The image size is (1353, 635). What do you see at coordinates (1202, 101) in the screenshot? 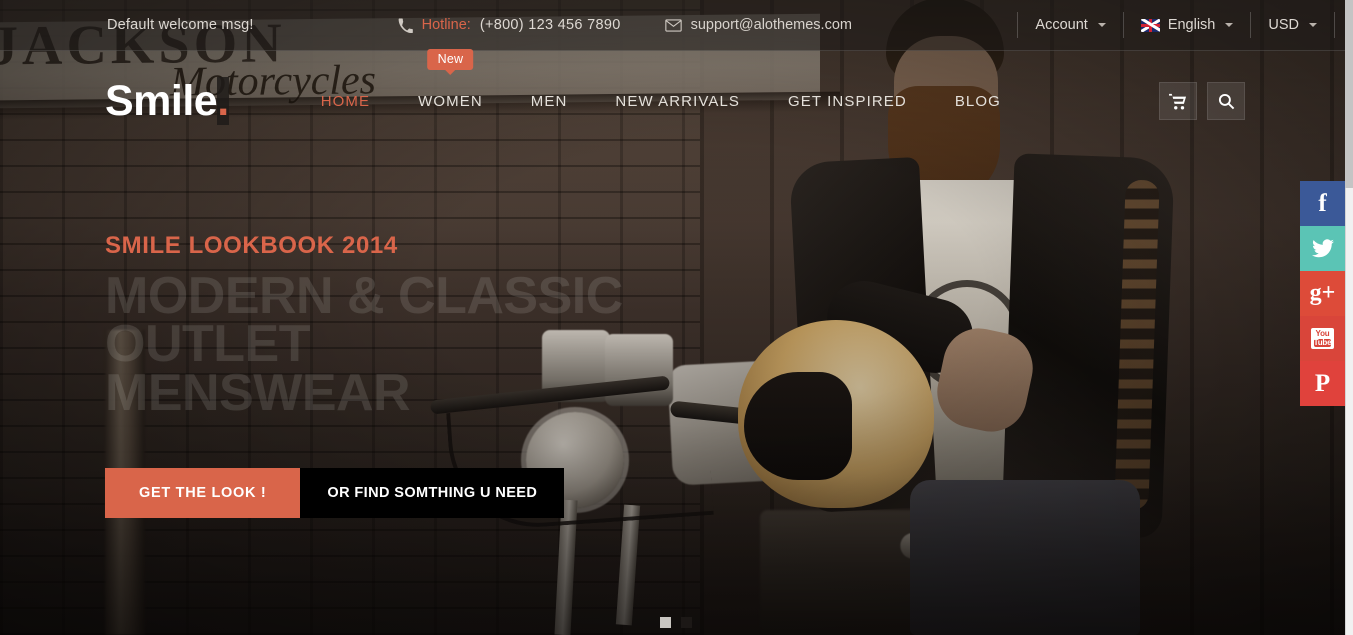
I see `header-actions` at bounding box center [1202, 101].